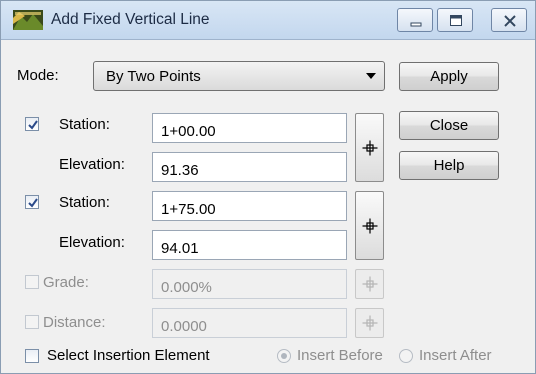 The width and height of the screenshot is (536, 374). Describe the element at coordinates (128, 355) in the screenshot. I see `select-insertion-element-label: Select Insertion Element` at that location.